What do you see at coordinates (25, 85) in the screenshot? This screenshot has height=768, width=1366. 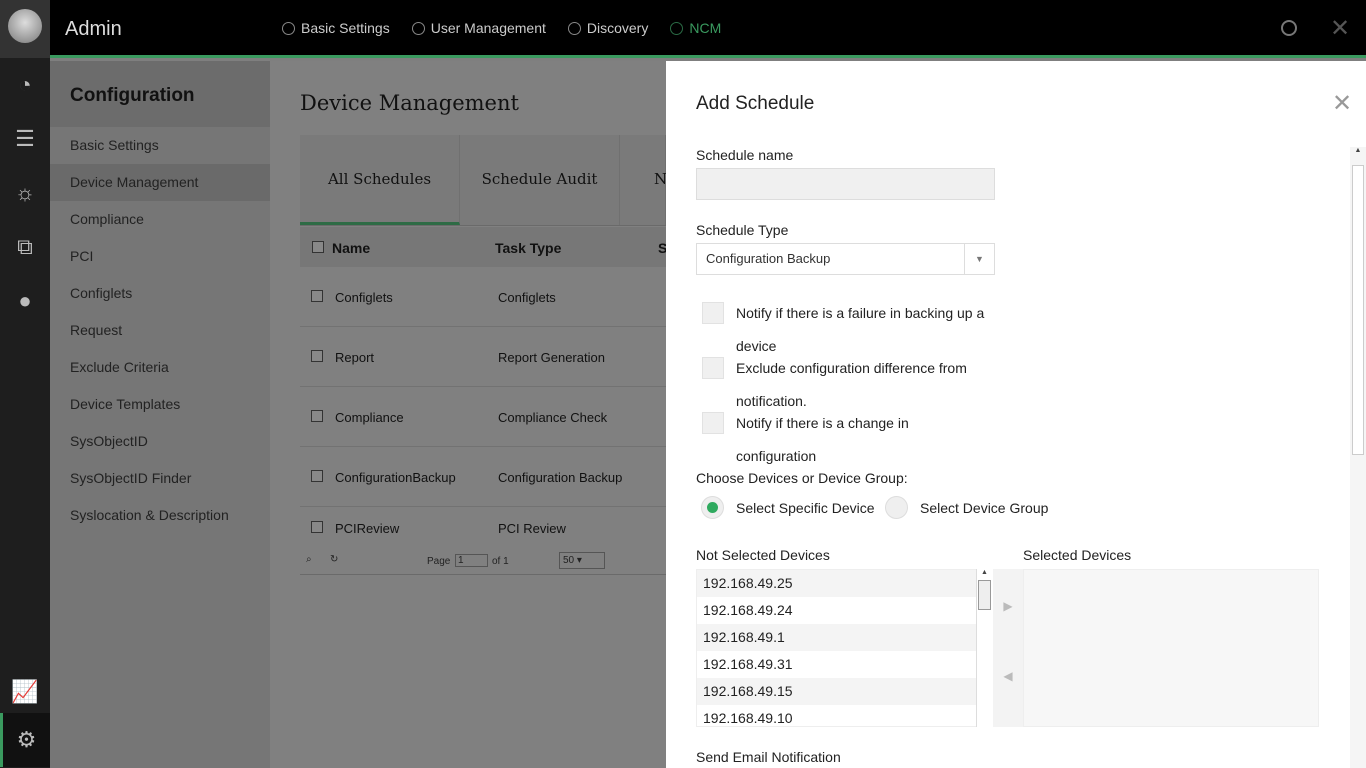 I see `dashboard-icon: ◔` at bounding box center [25, 85].